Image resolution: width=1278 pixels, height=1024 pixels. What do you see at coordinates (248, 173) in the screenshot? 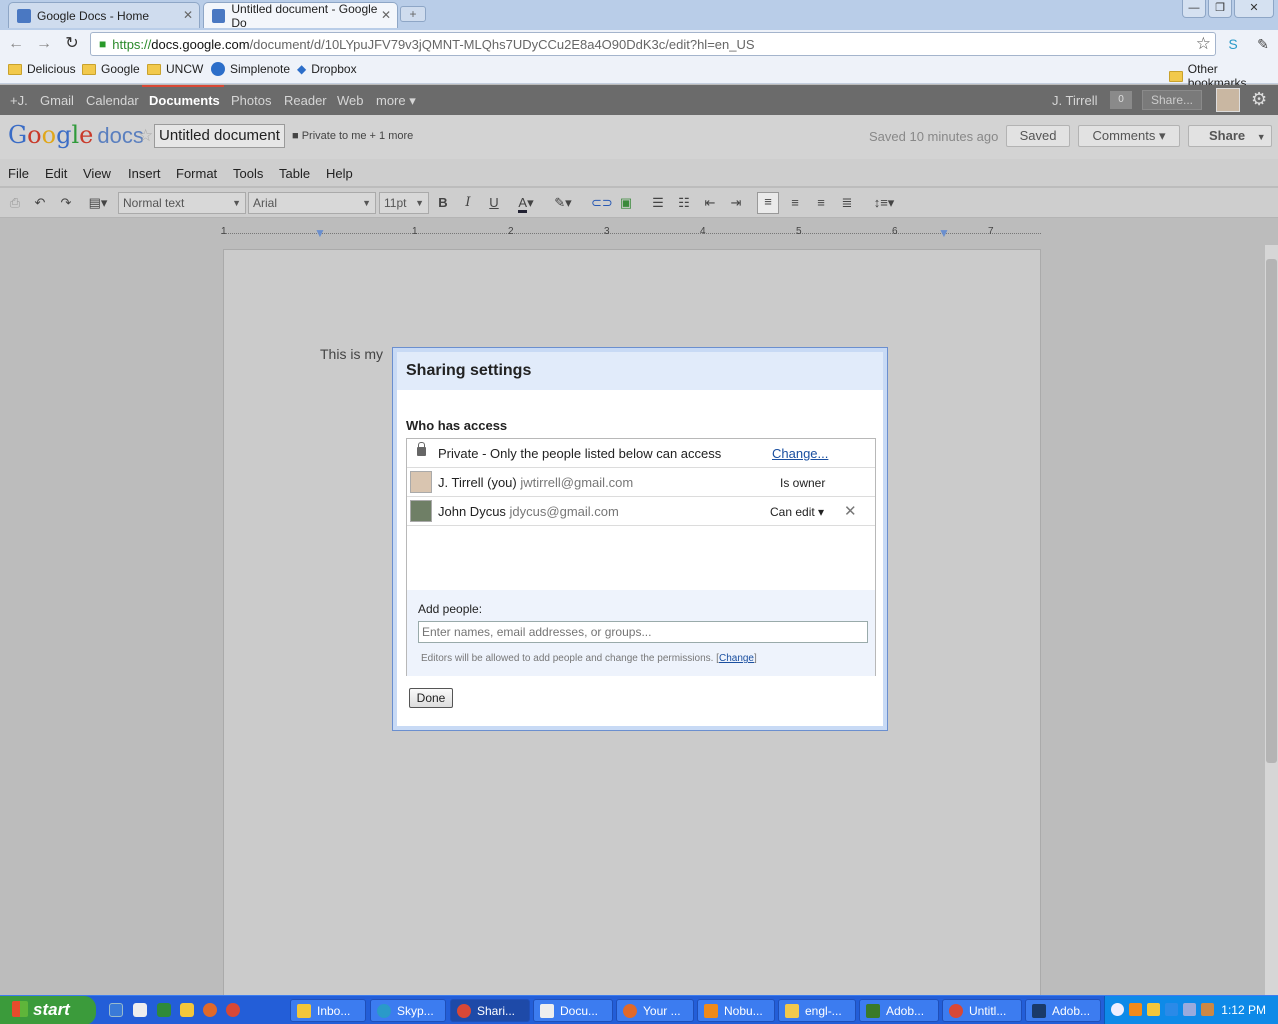
I see `menu-tools: Tools` at bounding box center [248, 173].